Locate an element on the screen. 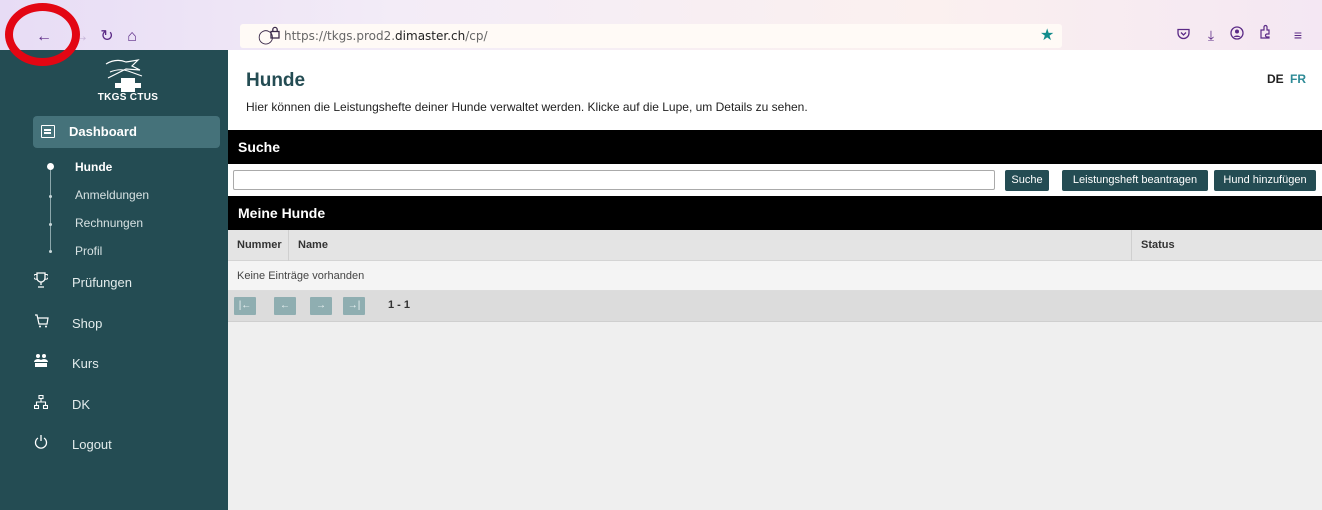 This screenshot has width=1322, height=510. home-icon: ⌂ is located at coordinates (132, 37).